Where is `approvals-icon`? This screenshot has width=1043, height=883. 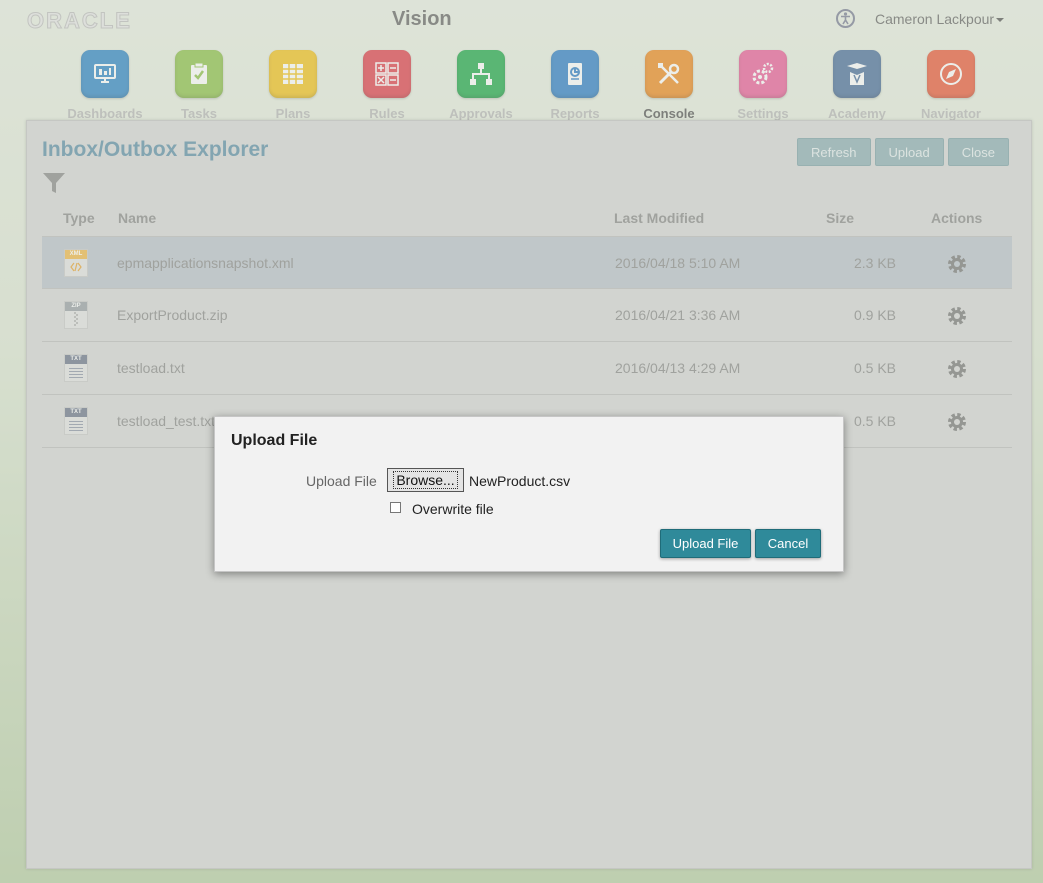 approvals-icon is located at coordinates (481, 74).